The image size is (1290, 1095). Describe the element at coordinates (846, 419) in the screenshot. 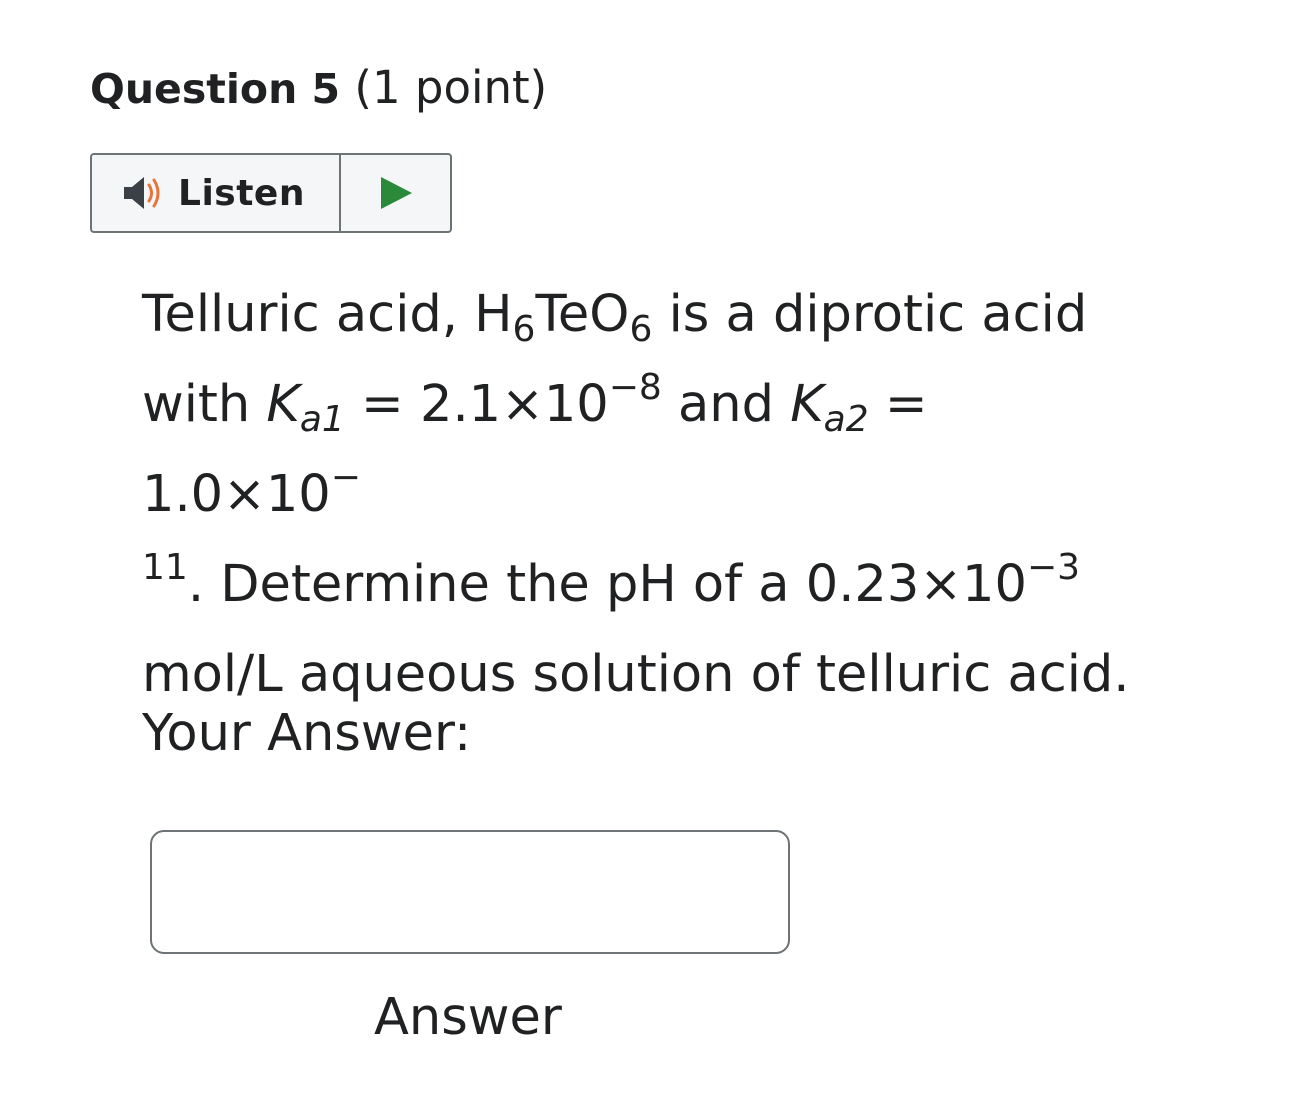

I see `subscript: a2` at that location.